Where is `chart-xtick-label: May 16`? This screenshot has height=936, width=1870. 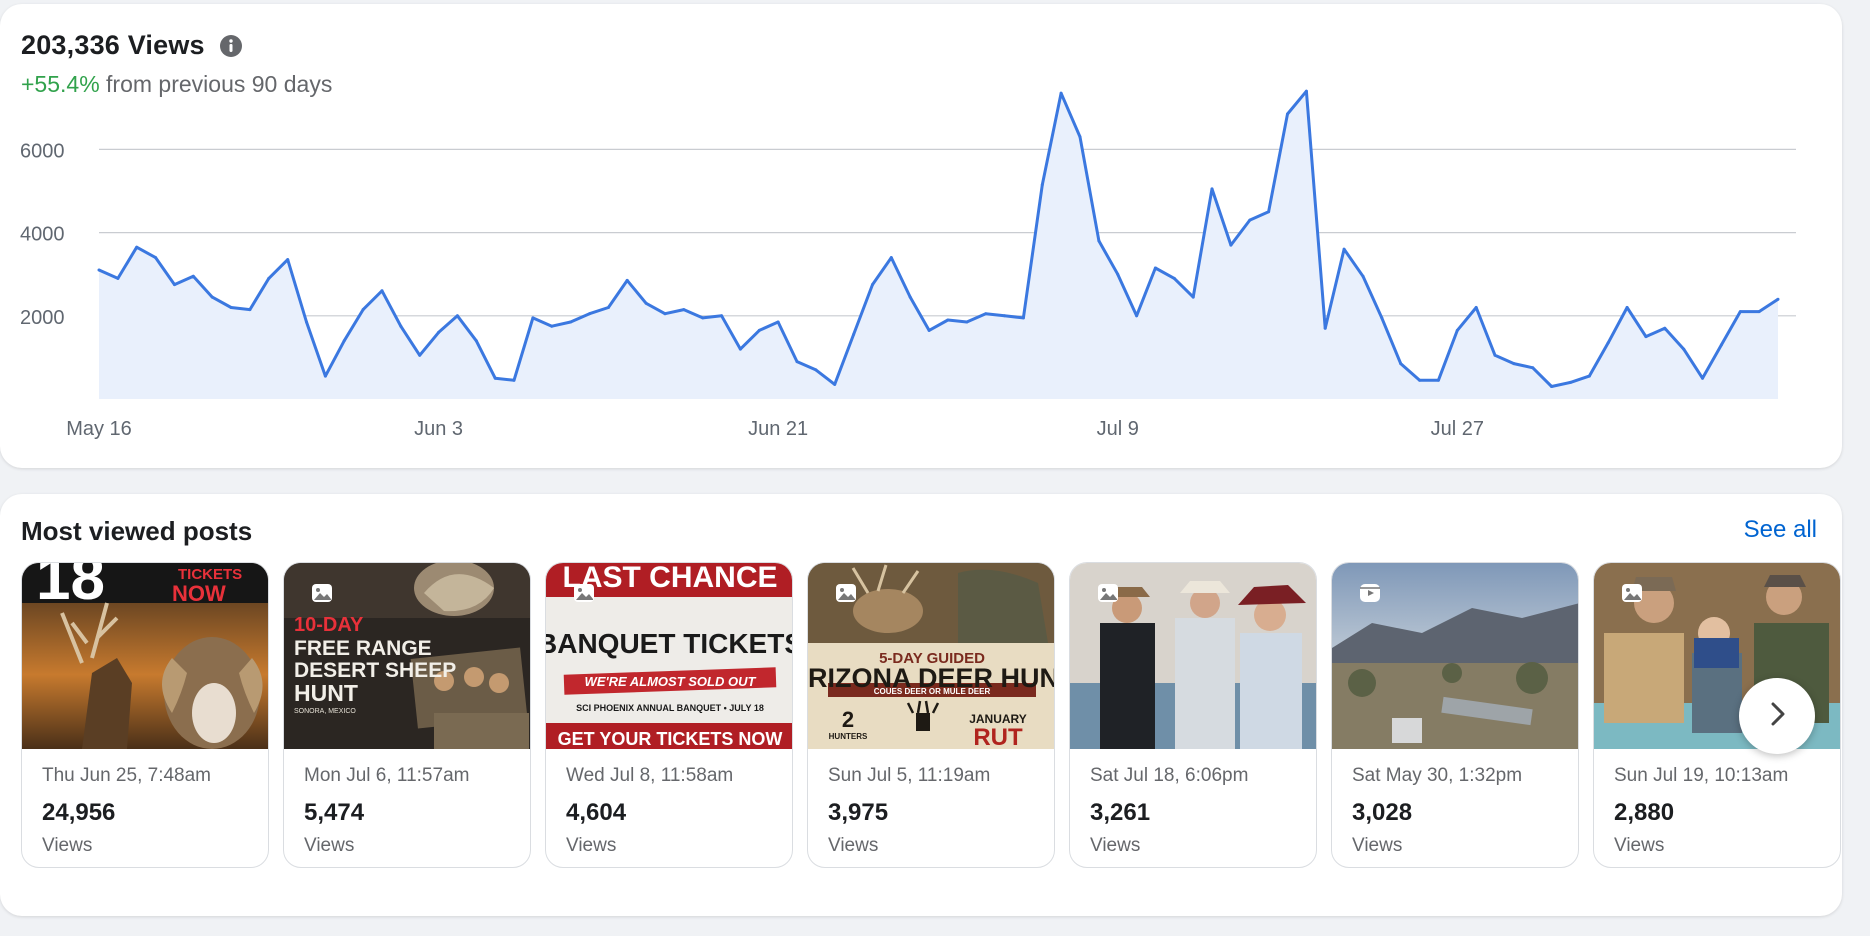 chart-xtick-label: May 16 is located at coordinates (99, 429).